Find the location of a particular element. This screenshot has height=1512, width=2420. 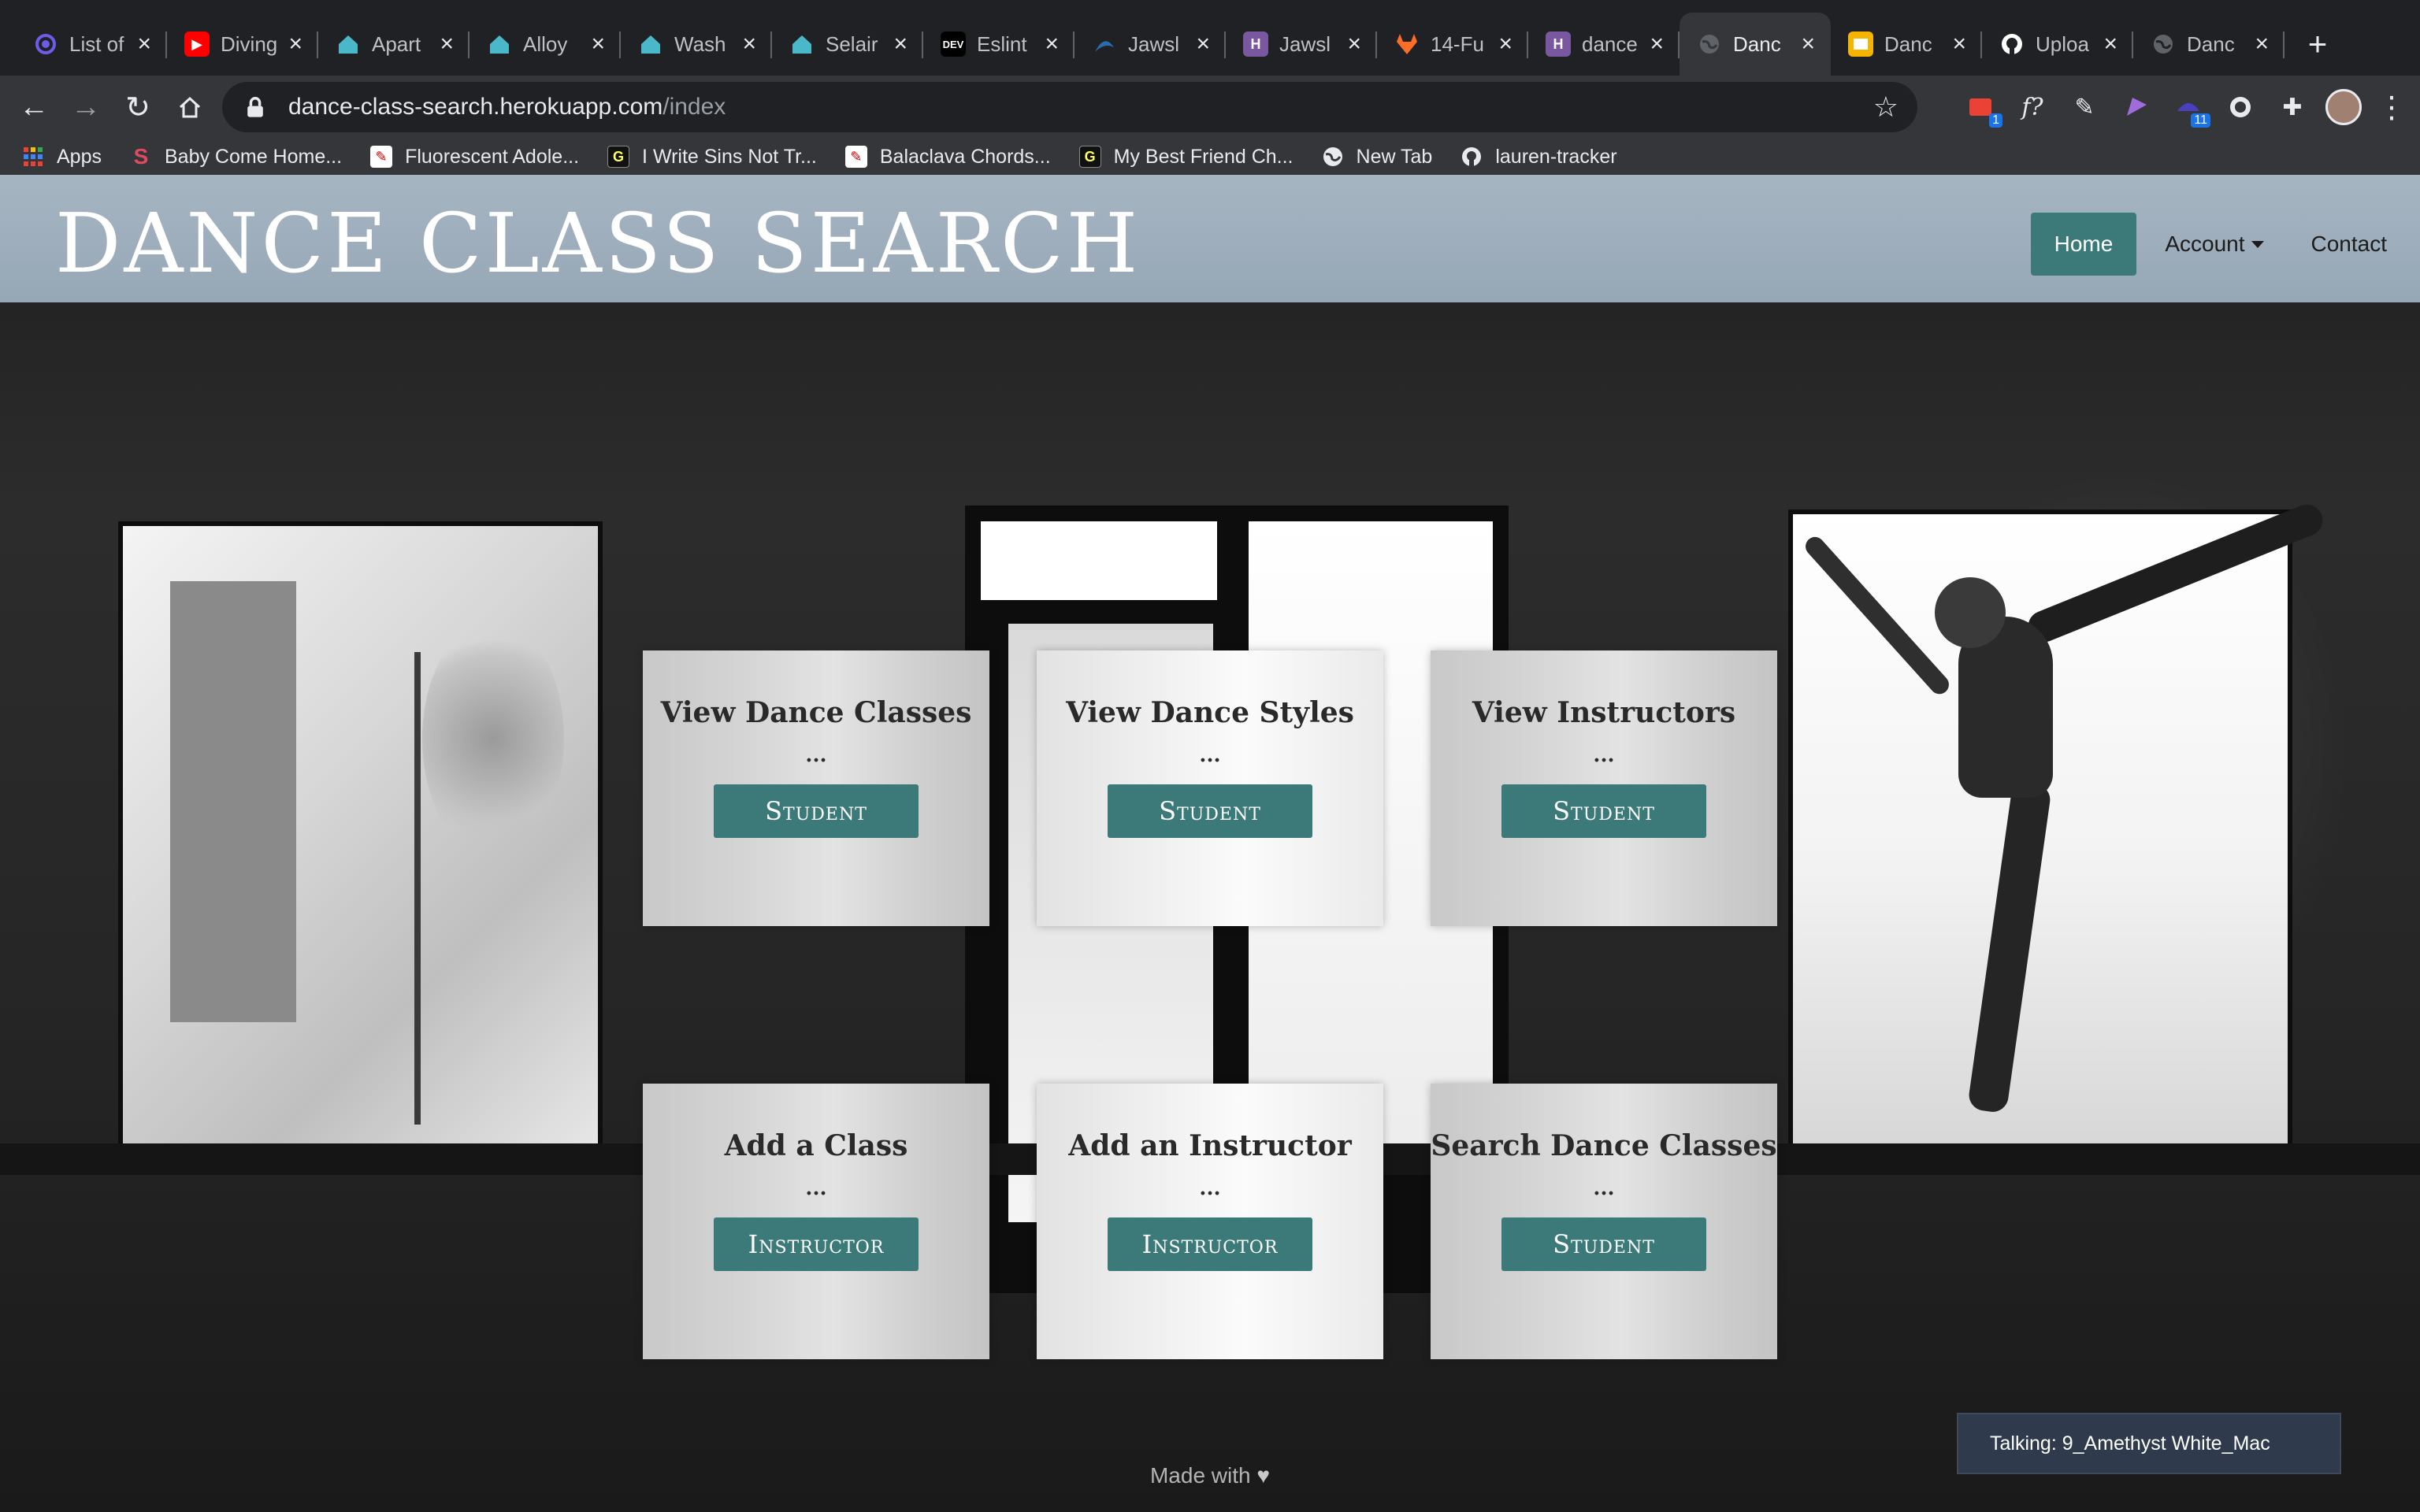

browser-tab: Apart × is located at coordinates (394, 44).